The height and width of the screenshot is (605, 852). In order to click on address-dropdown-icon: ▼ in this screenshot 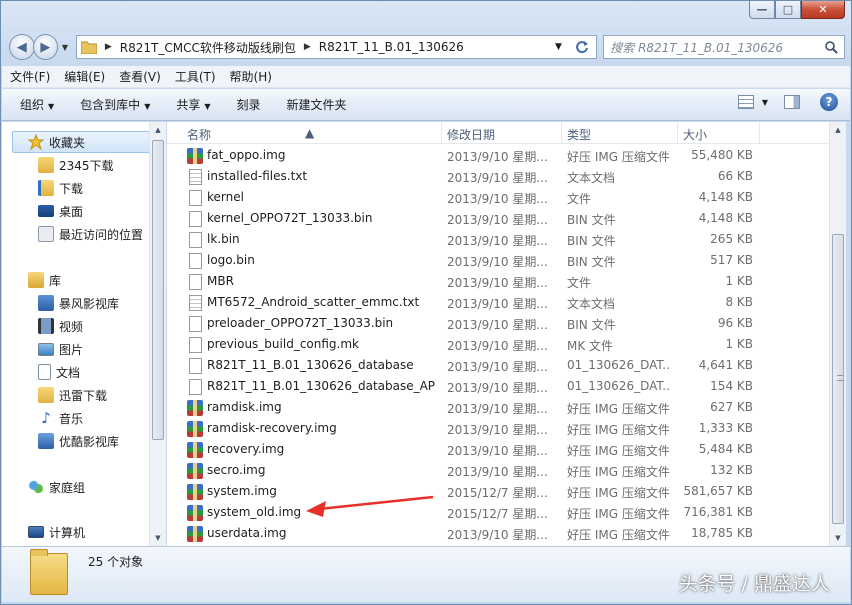, I will do `click(558, 47)`.